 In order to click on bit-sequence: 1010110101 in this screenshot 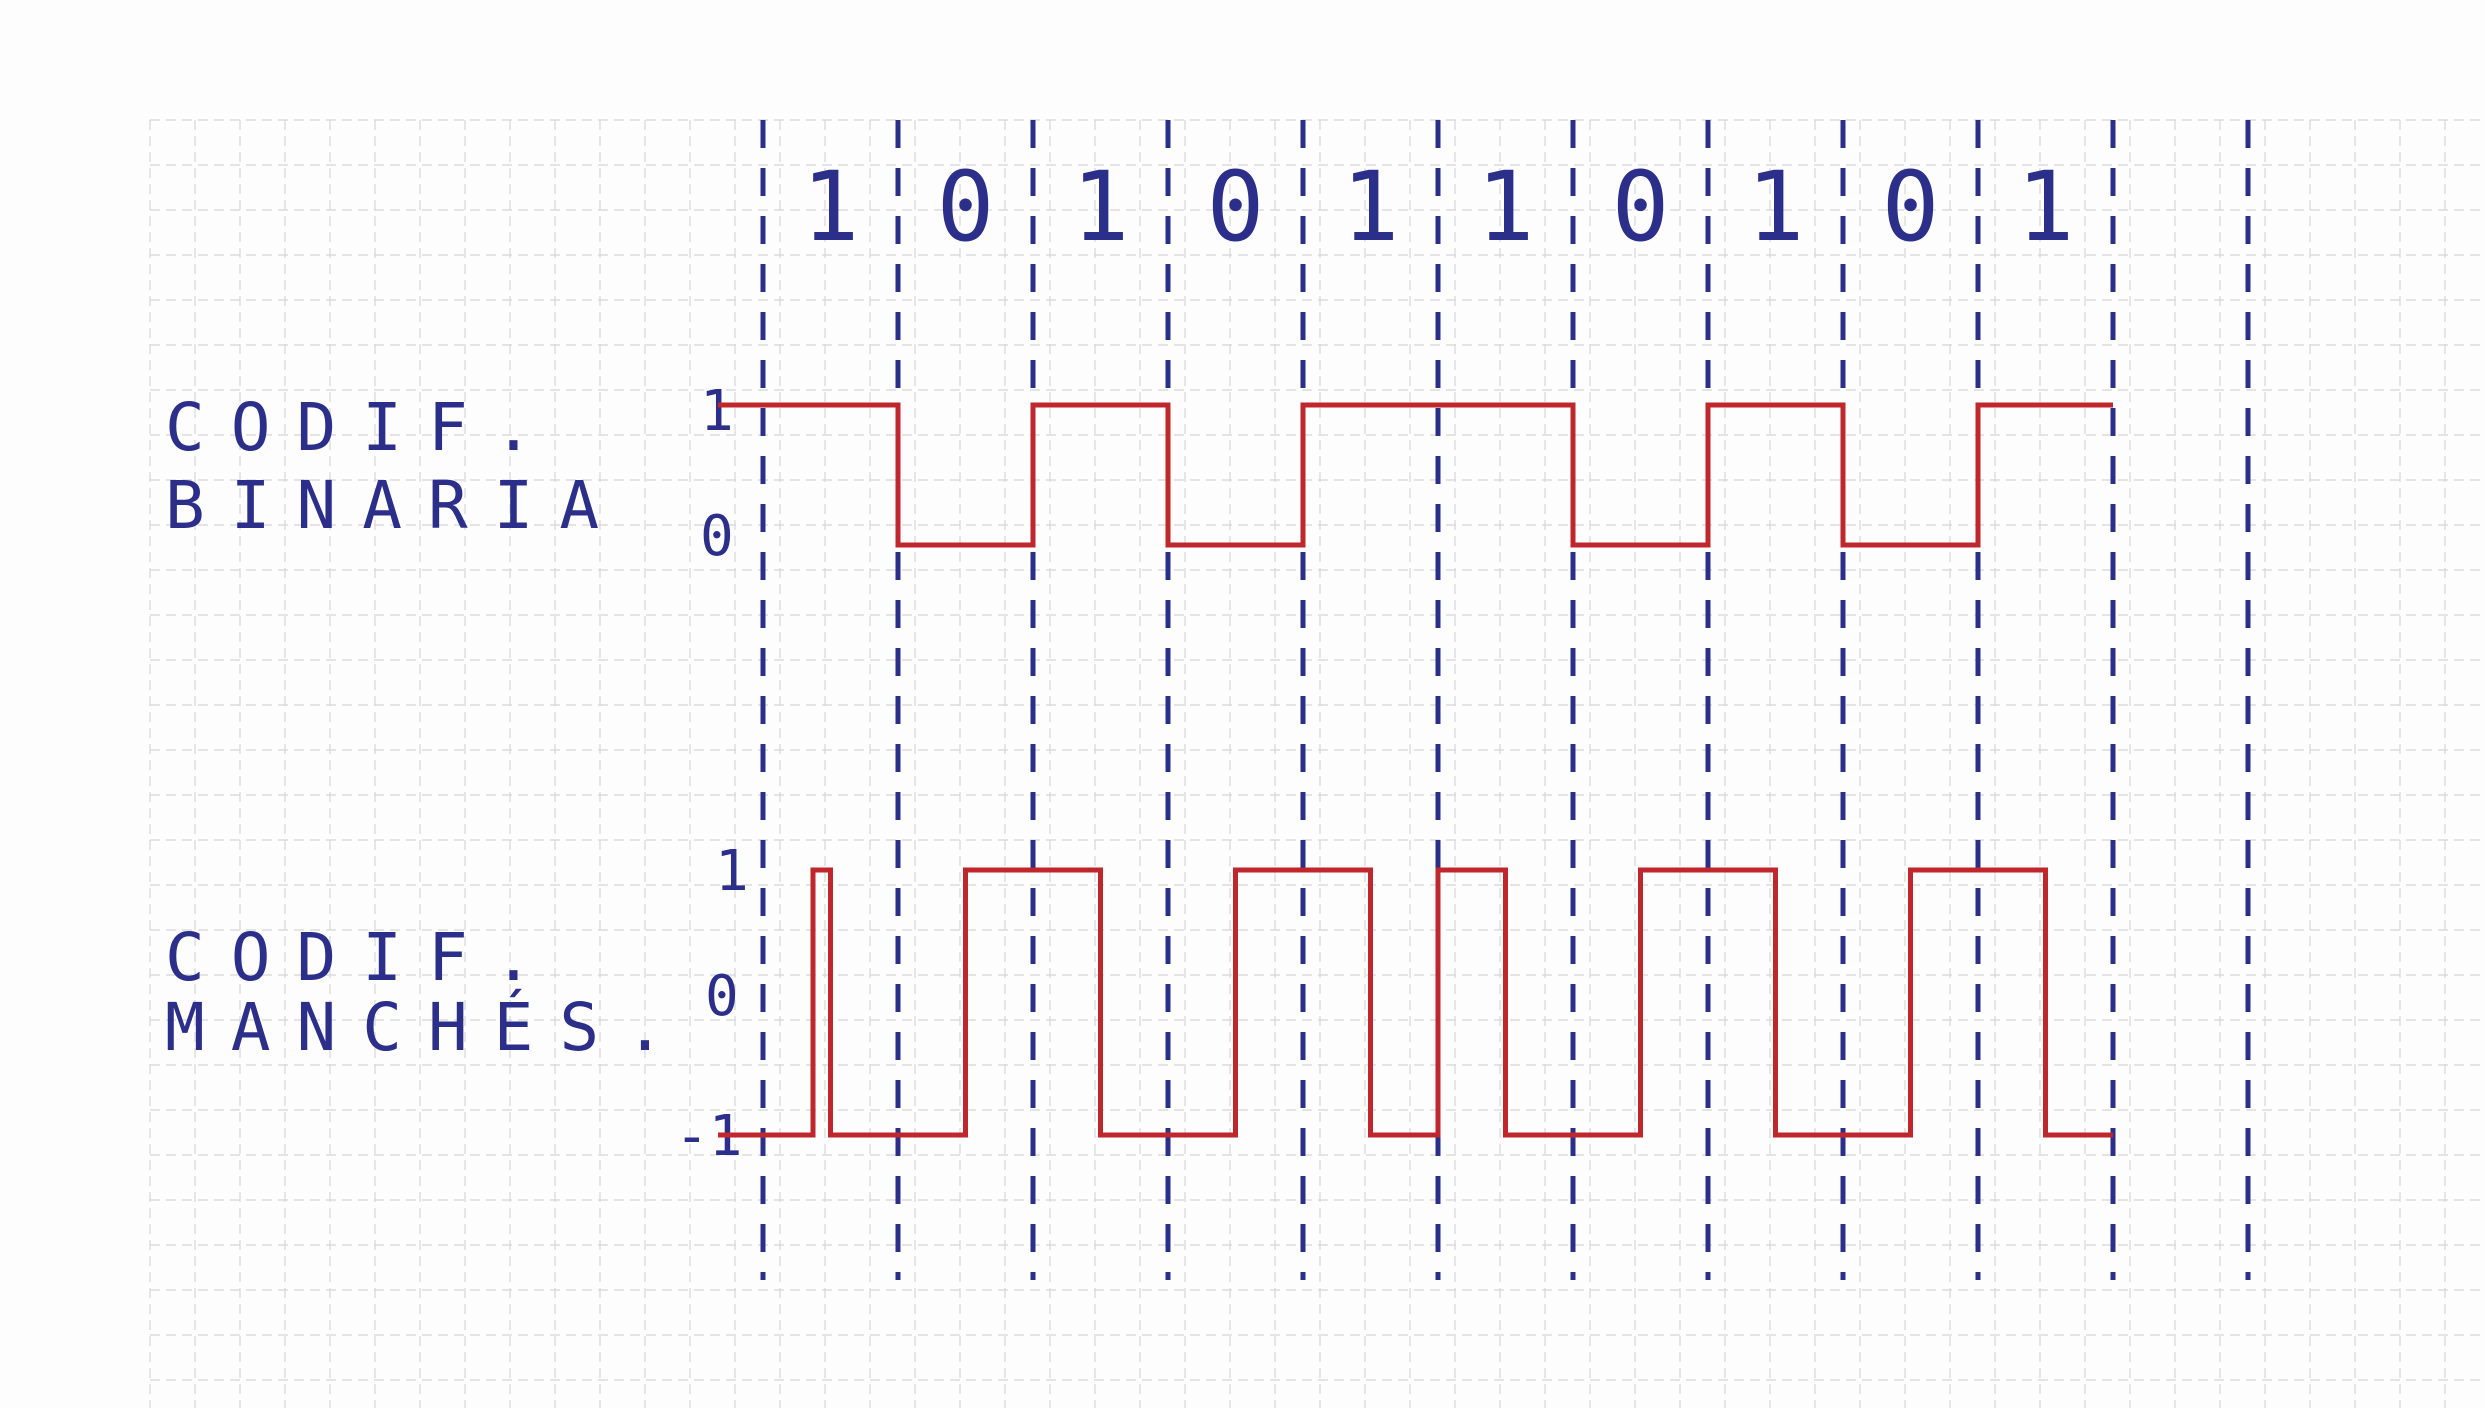, I will do `click(1438, 207)`.